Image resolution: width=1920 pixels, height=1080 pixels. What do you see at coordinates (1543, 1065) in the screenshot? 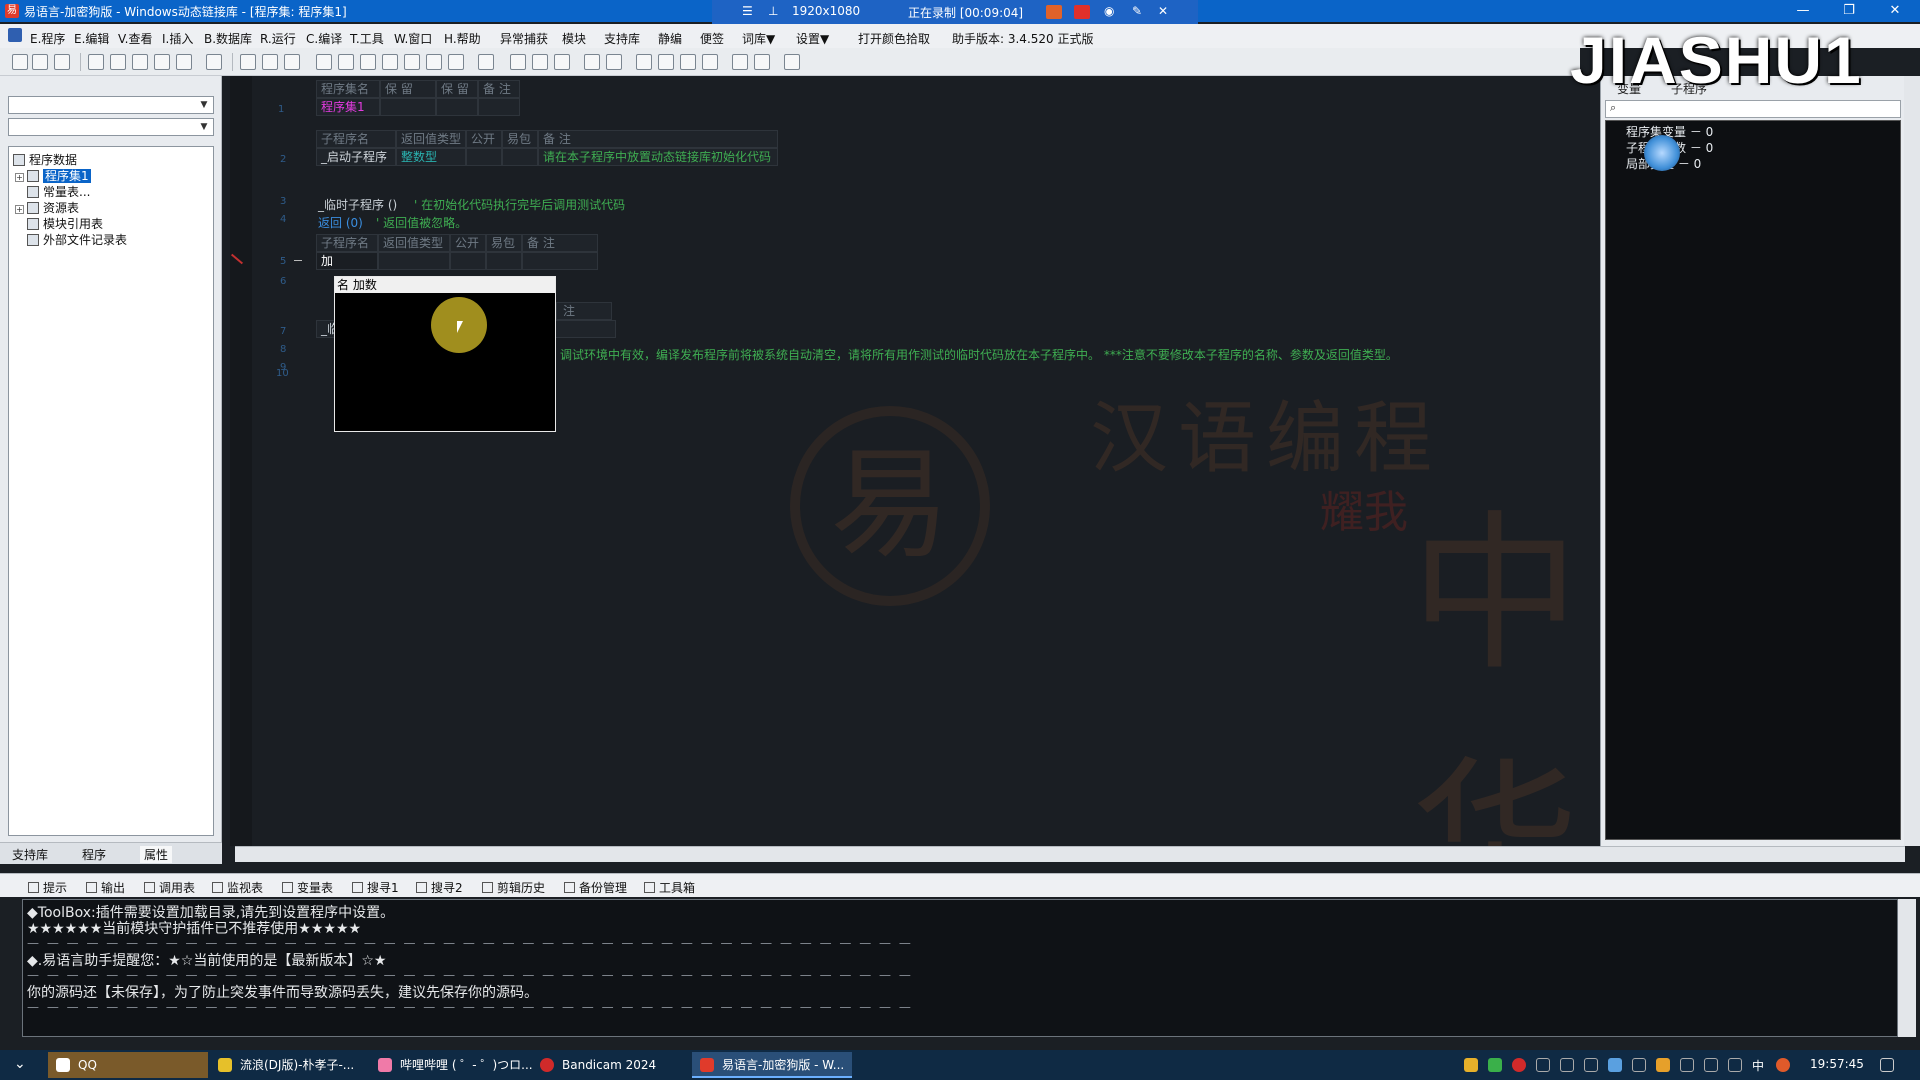
I see `tray-usb-icon` at bounding box center [1543, 1065].